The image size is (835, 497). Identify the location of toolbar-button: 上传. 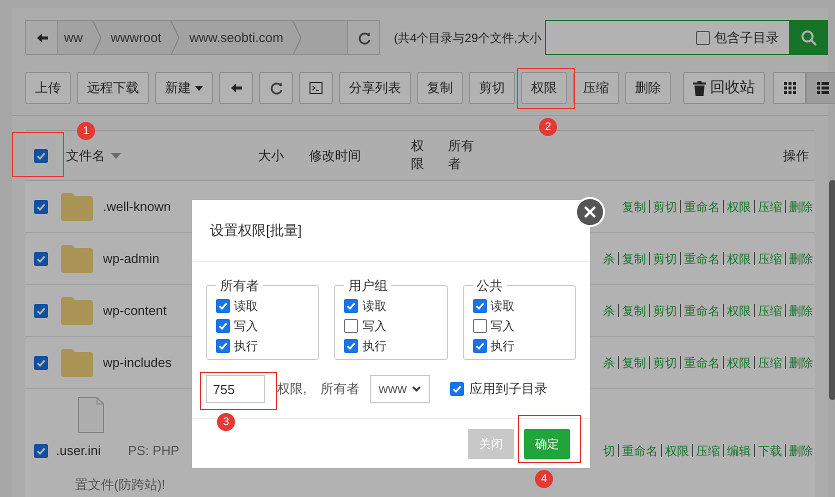
(48, 88).